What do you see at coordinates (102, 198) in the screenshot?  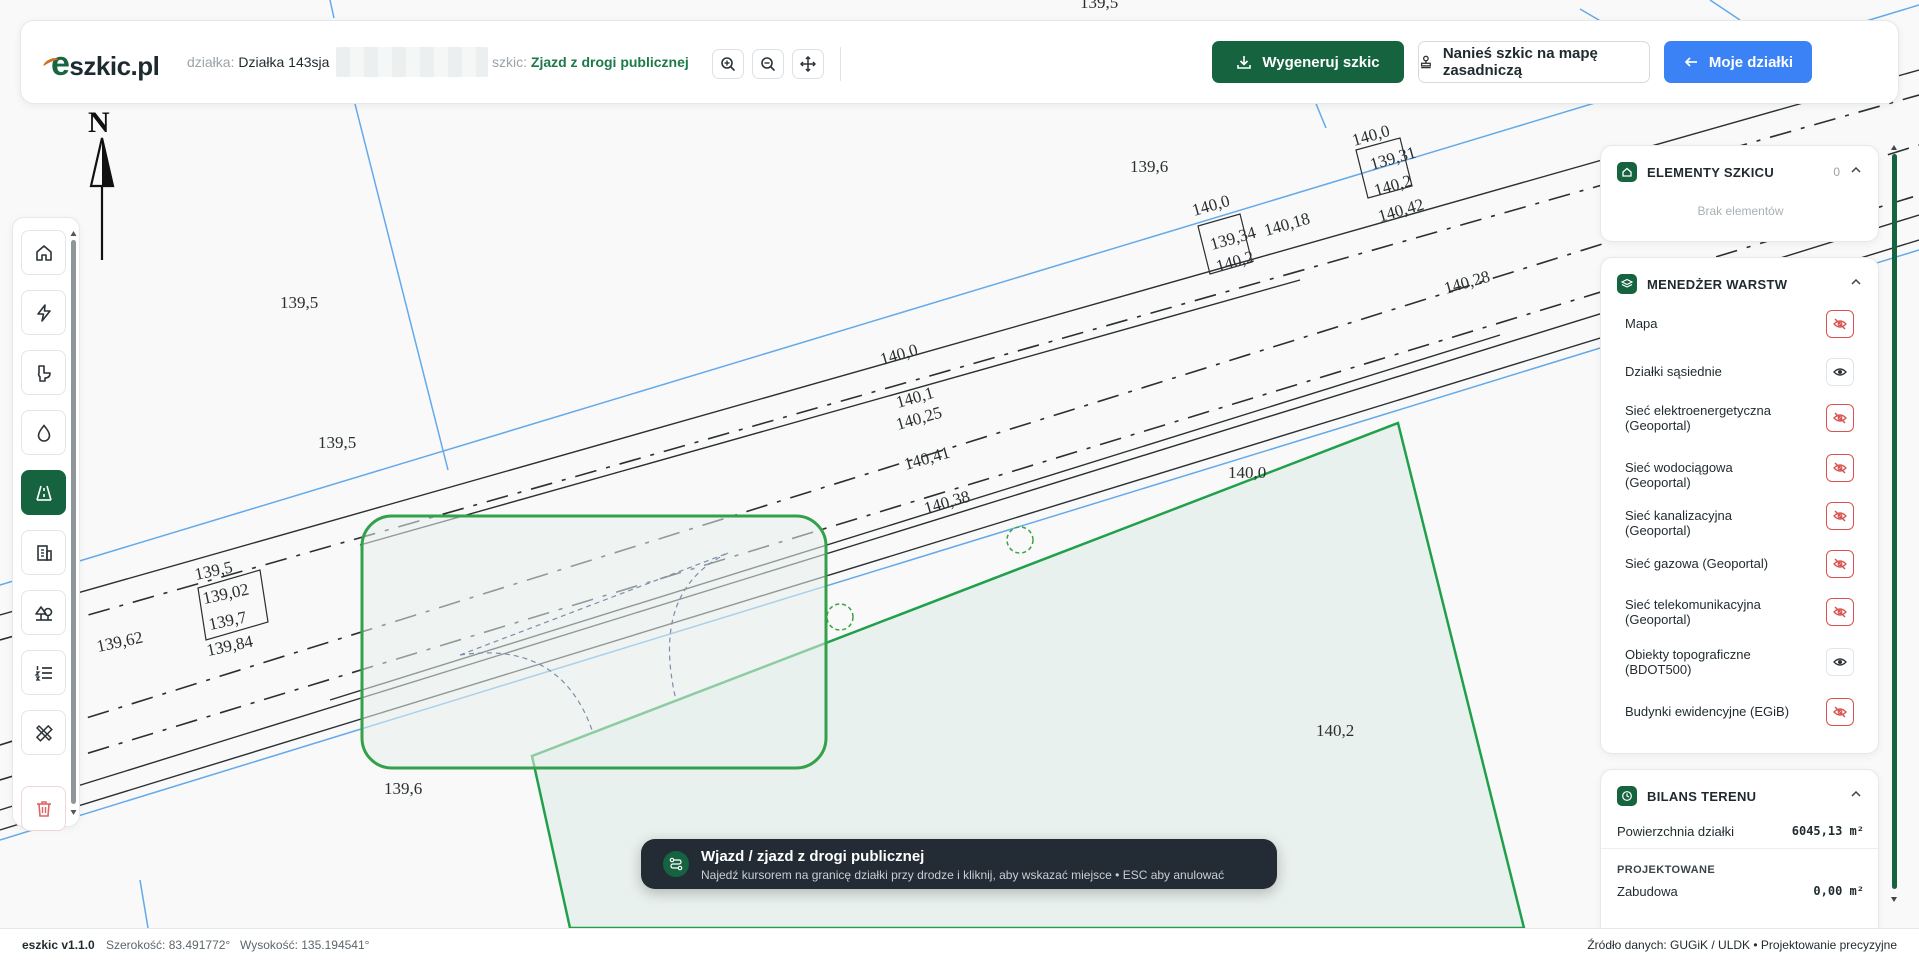 I see `north-arrow-icon` at bounding box center [102, 198].